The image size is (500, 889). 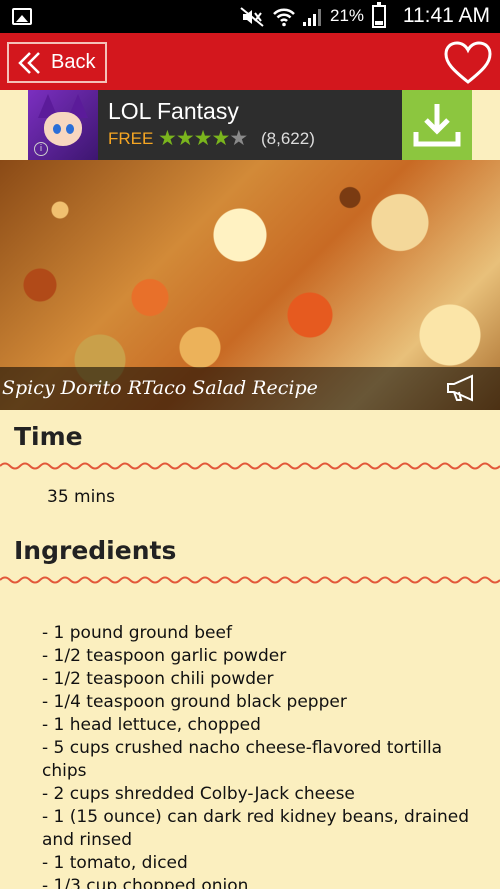 I want to click on ad-rating-count: (8,622), so click(x=288, y=138).